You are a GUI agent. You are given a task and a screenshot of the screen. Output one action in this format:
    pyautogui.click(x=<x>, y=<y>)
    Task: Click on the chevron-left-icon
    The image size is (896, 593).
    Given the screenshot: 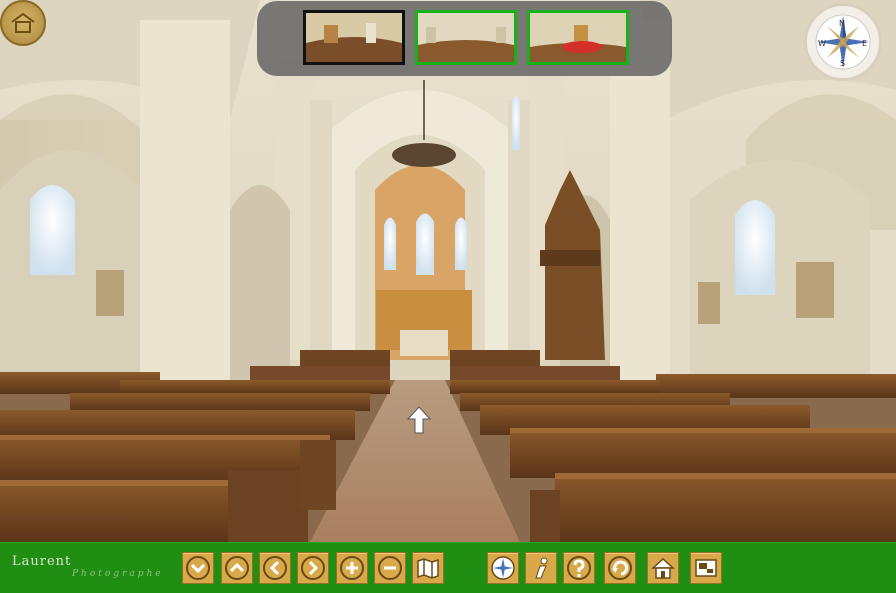 What is the action you would take?
    pyautogui.click(x=275, y=568)
    